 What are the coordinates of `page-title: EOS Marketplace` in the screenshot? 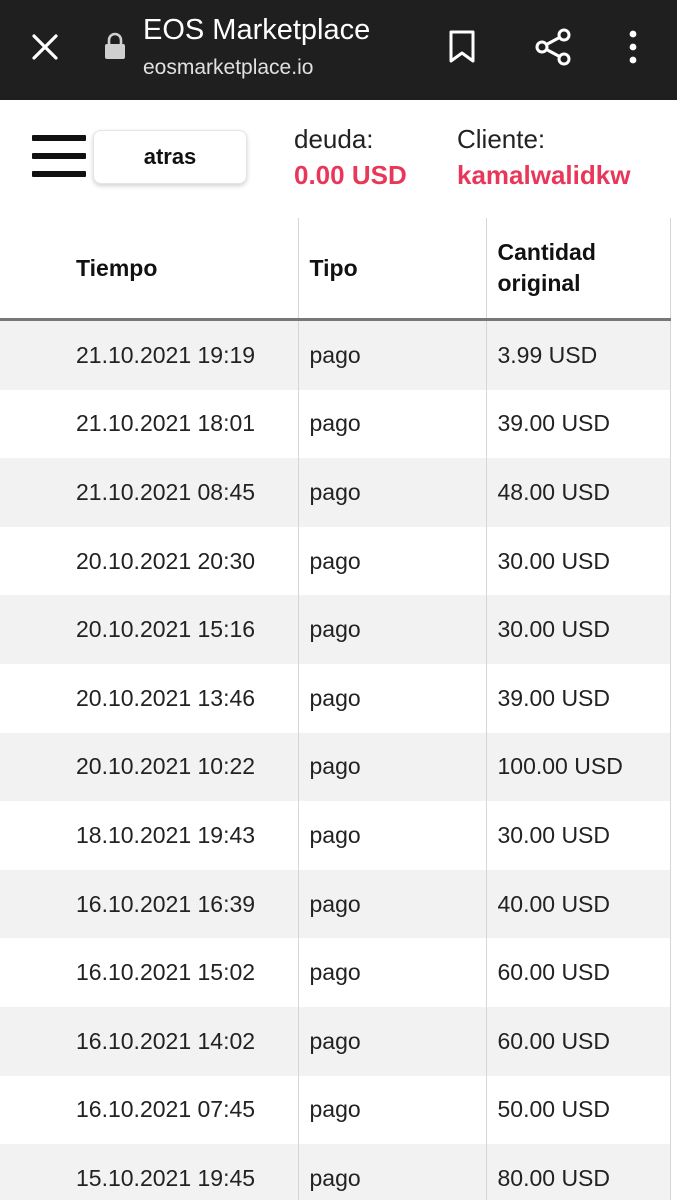 It's located at (257, 30).